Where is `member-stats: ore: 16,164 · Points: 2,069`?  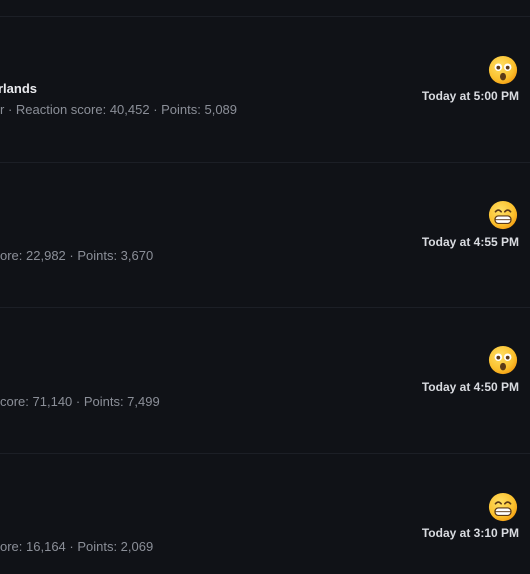 member-stats: ore: 16,164 · Points: 2,069 is located at coordinates (77, 546).